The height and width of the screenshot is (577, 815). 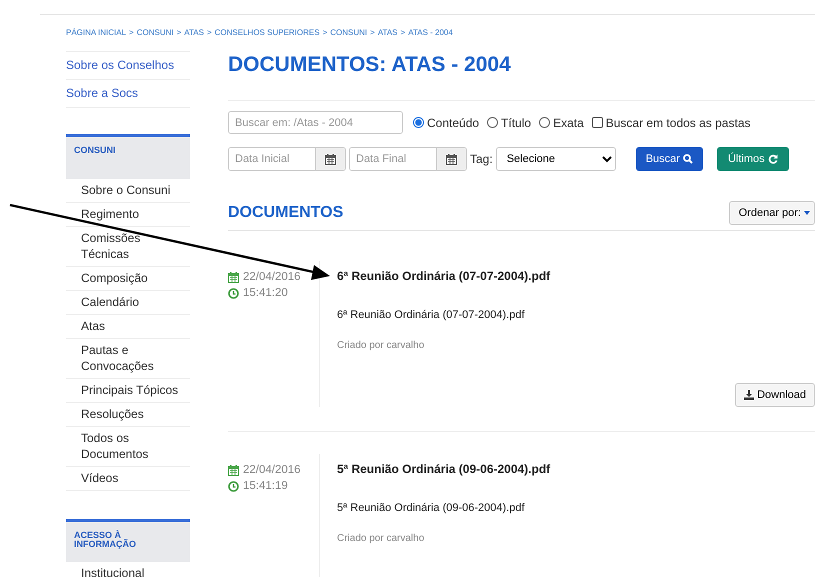 What do you see at coordinates (408, 159) in the screenshot?
I see `date-field: Data Final` at bounding box center [408, 159].